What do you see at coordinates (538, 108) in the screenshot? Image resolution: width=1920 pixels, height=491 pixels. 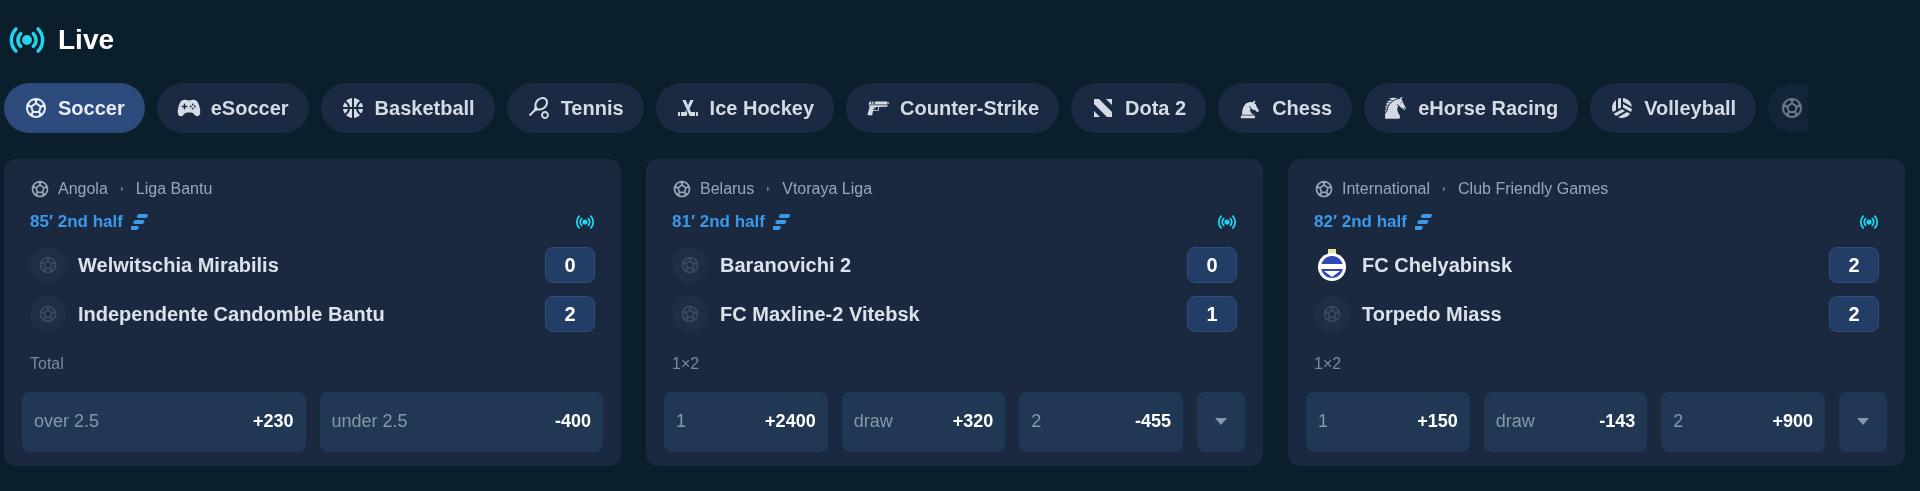 I see `tennis-racket-icon` at bounding box center [538, 108].